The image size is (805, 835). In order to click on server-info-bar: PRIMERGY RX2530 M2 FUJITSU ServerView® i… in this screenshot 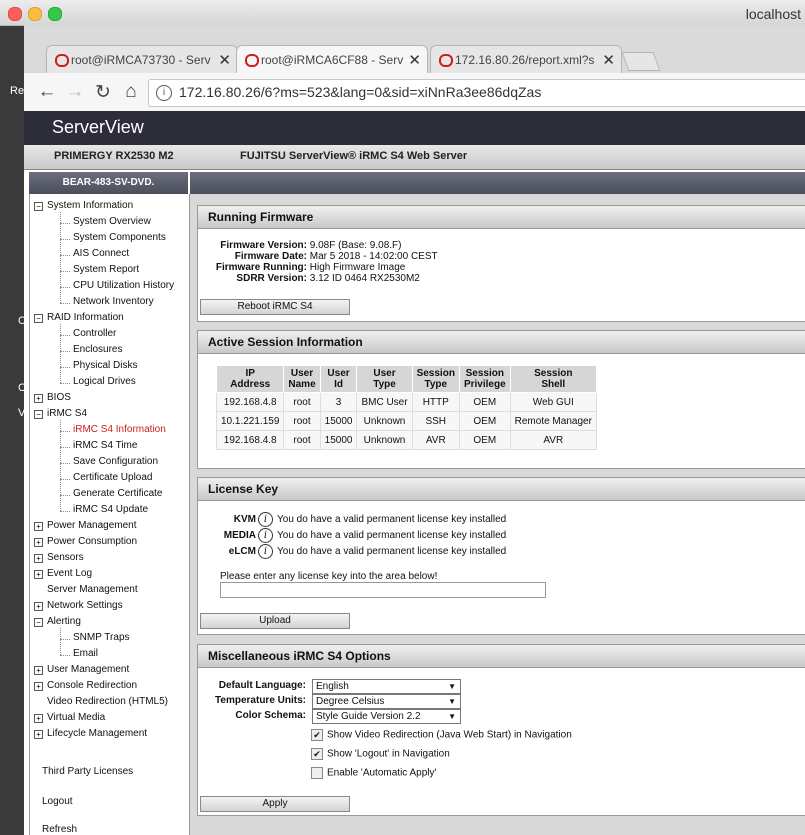, I will do `click(414, 157)`.